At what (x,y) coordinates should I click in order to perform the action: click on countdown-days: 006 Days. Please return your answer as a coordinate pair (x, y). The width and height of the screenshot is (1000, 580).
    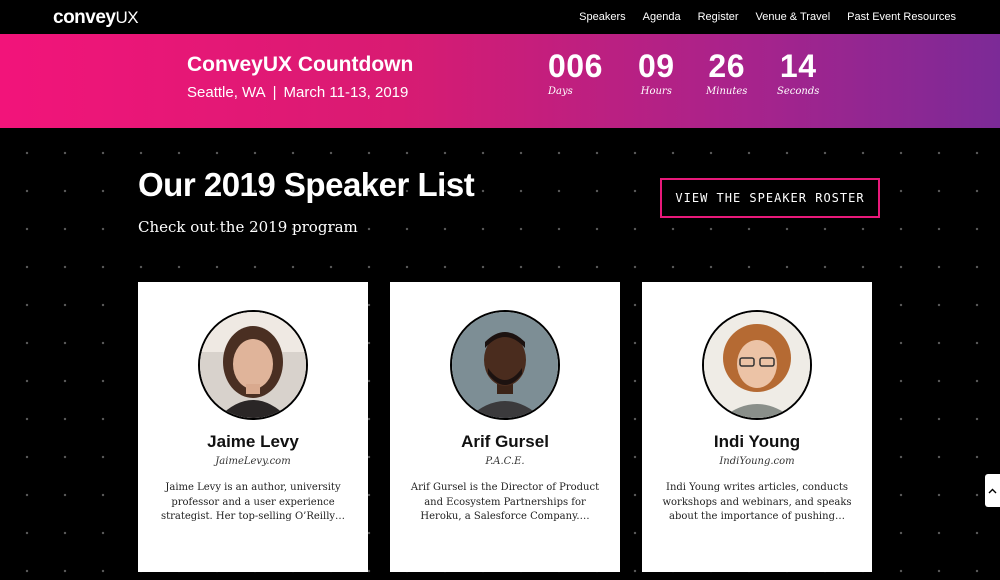
    Looking at the image, I should click on (575, 72).